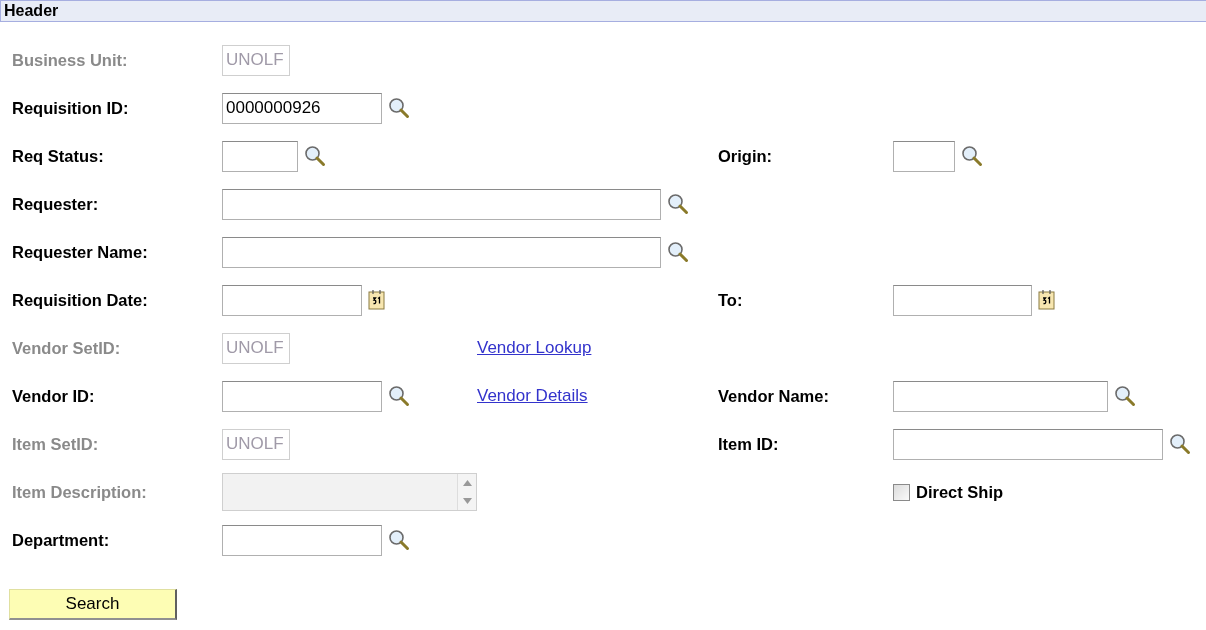 Image resolution: width=1206 pixels, height=630 pixels. Describe the element at coordinates (58, 156) in the screenshot. I see `field-label: Req Status:` at that location.